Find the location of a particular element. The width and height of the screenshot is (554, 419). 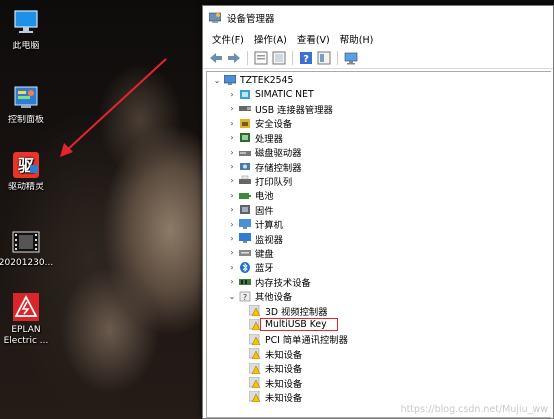

show-hidden-icon is located at coordinates (324, 57).